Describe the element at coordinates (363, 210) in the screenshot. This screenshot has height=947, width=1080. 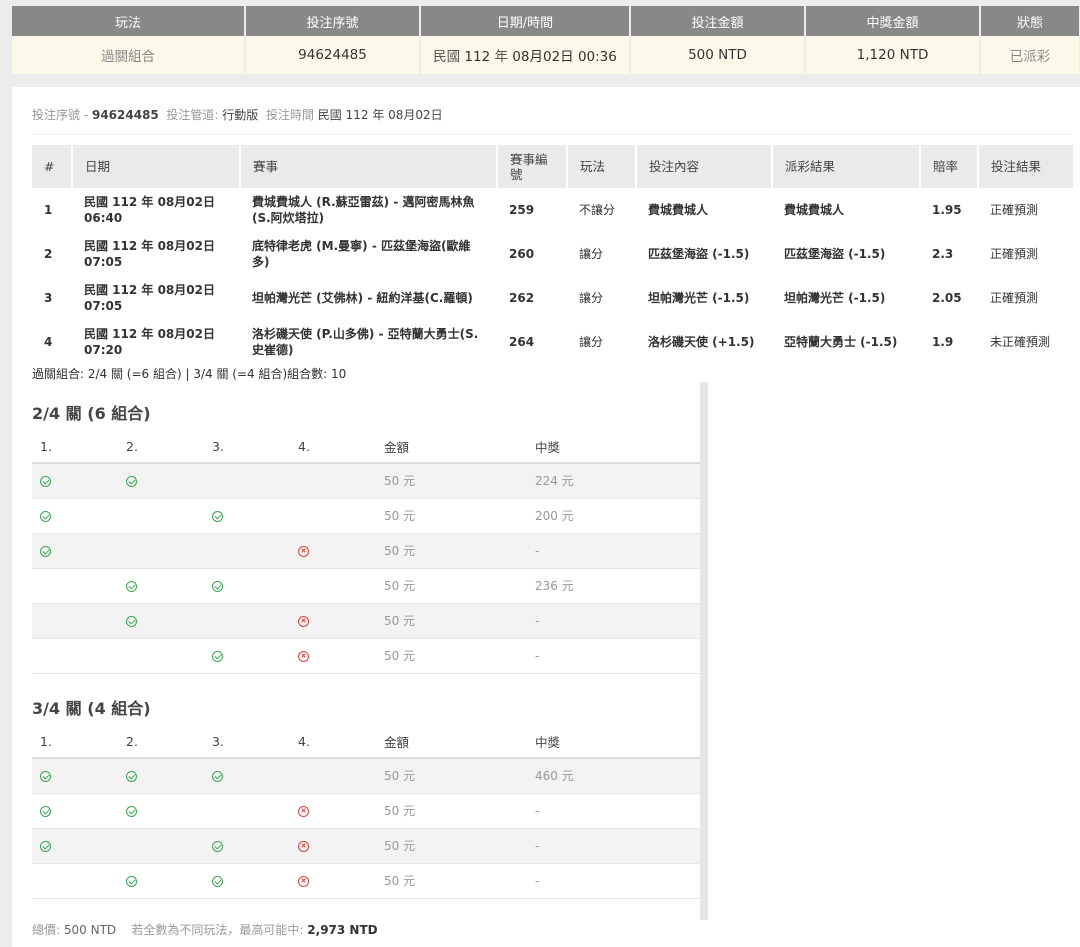
I see `match-event: 費城費城人 (R.蘇亞雷茲) - 邁阿密馬林魚(S.阿炊塔拉)` at that location.